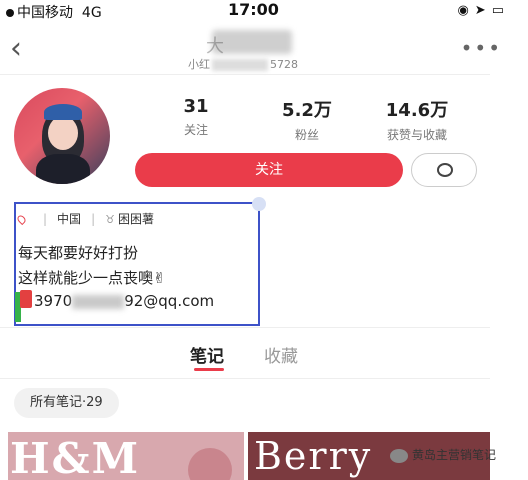  What do you see at coordinates (399, 455) in the screenshot?
I see `wechat-icon` at bounding box center [399, 455].